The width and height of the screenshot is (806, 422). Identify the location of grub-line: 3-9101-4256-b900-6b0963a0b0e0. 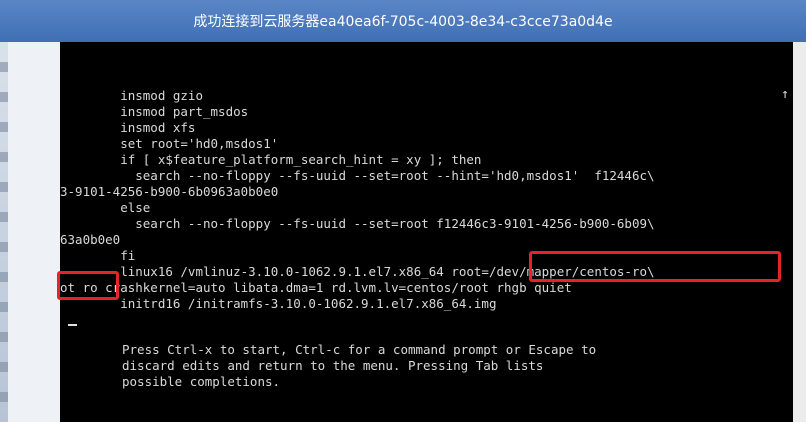
(169, 191).